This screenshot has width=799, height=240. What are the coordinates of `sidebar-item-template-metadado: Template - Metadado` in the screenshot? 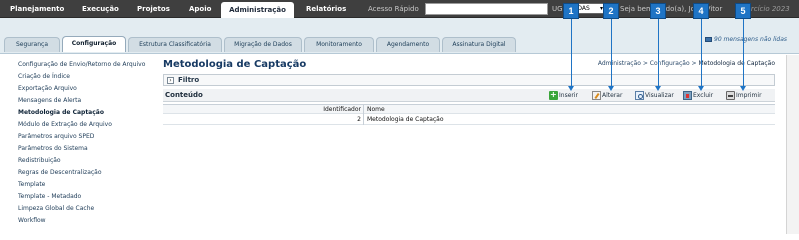 It's located at (49, 196).